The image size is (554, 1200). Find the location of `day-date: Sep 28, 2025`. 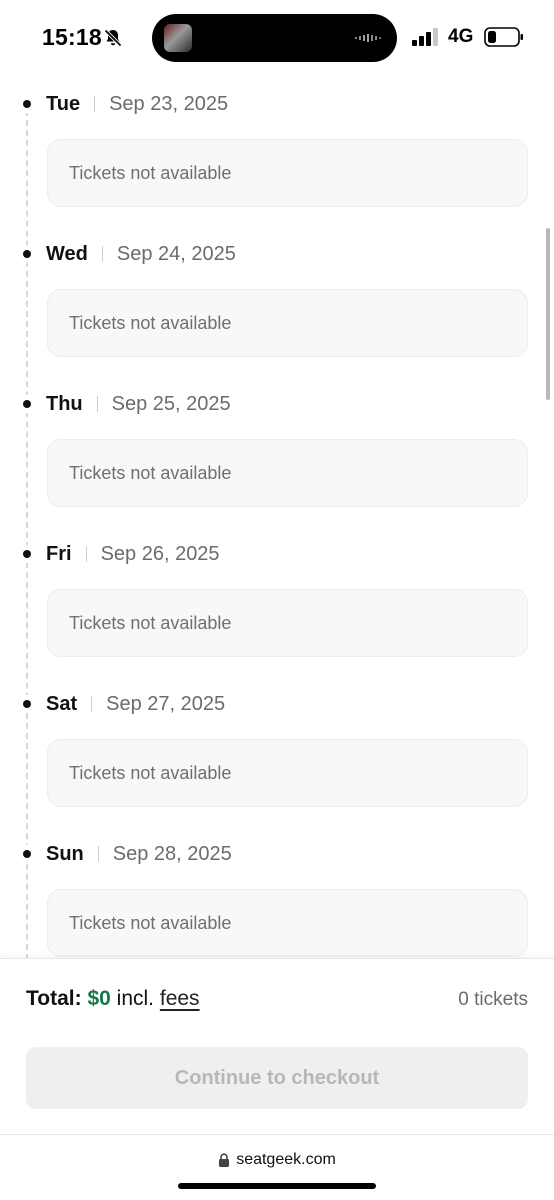

day-date: Sep 28, 2025 is located at coordinates (172, 853).